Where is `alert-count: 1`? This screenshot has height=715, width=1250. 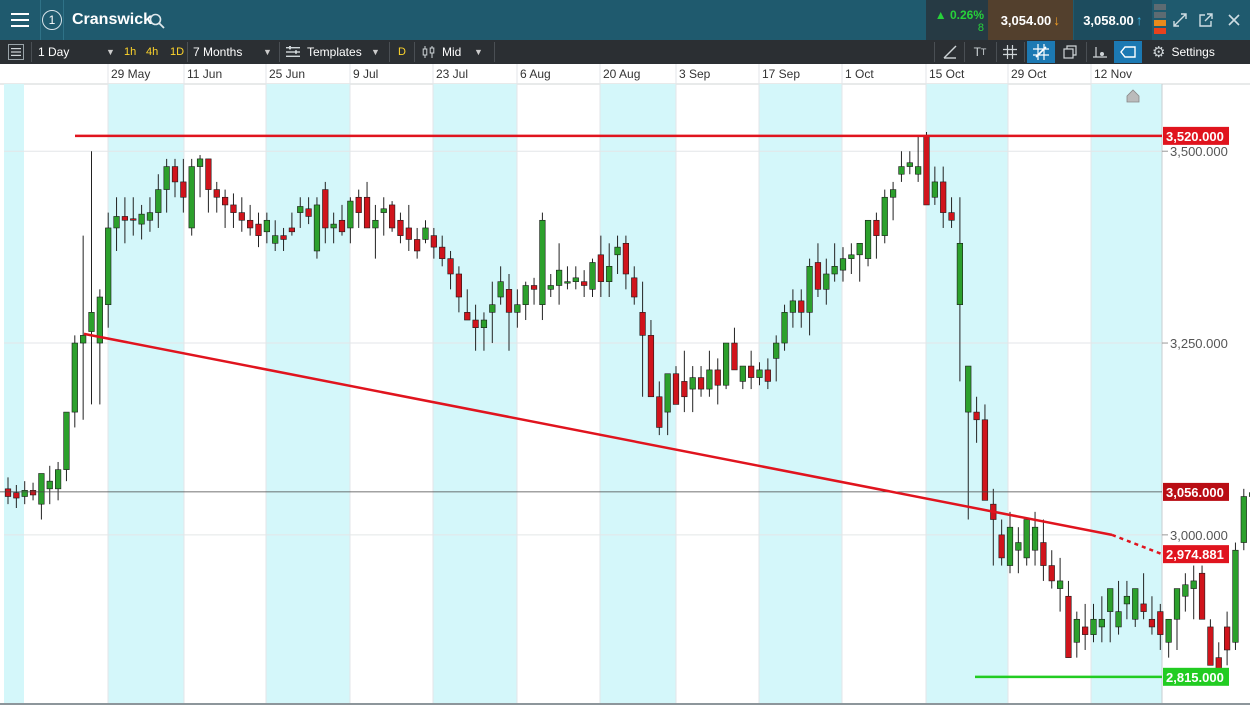
alert-count: 1 is located at coordinates (52, 20).